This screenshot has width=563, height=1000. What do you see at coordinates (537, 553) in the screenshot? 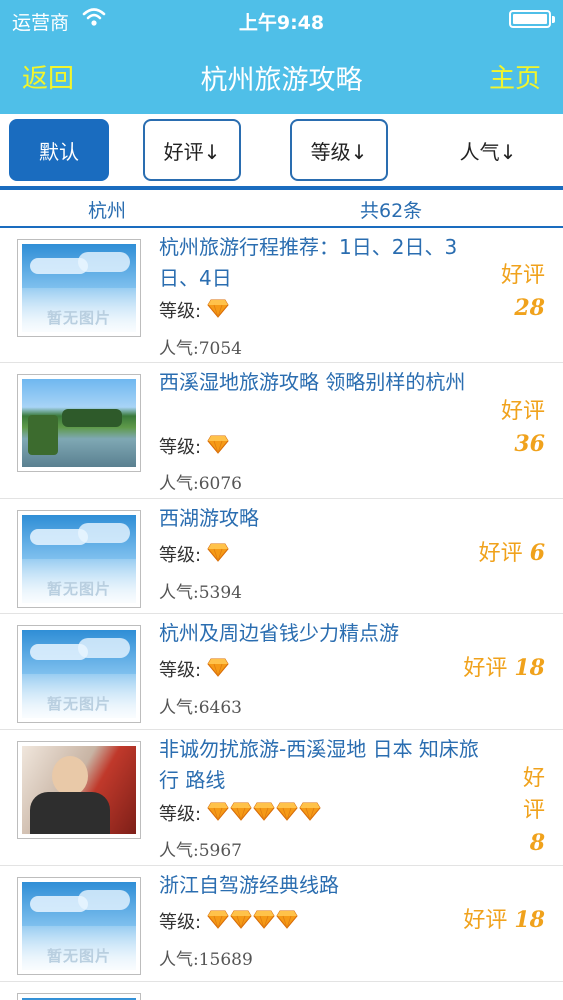
I see `rating-score: 6` at bounding box center [537, 553].